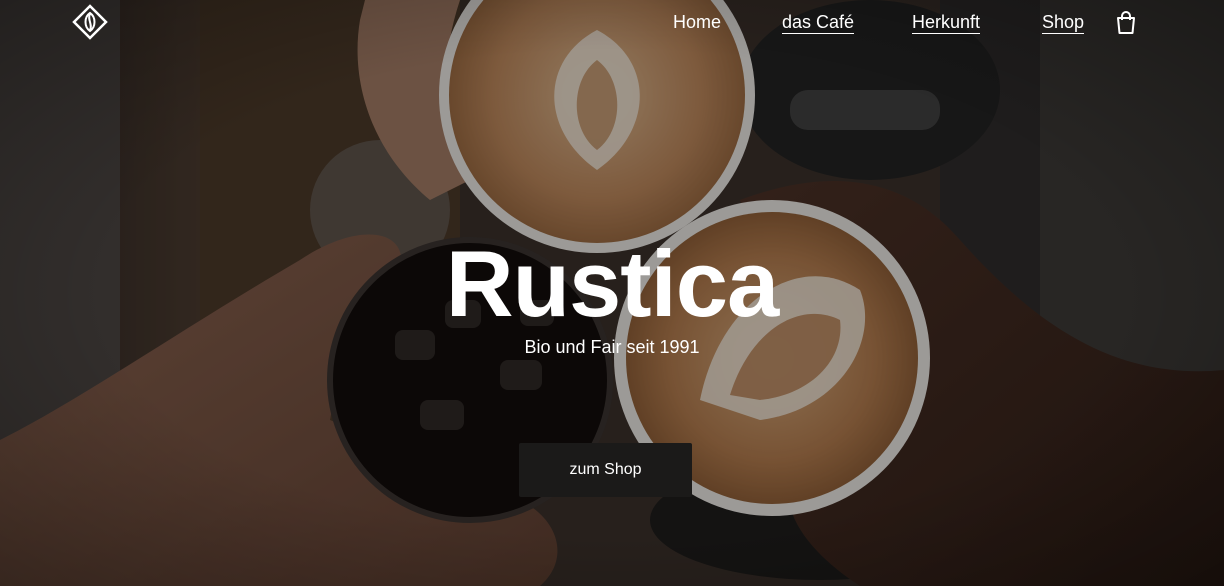 Image resolution: width=1224 pixels, height=586 pixels. Describe the element at coordinates (1063, 23) in the screenshot. I see `nav-link-shop: Shop` at that location.